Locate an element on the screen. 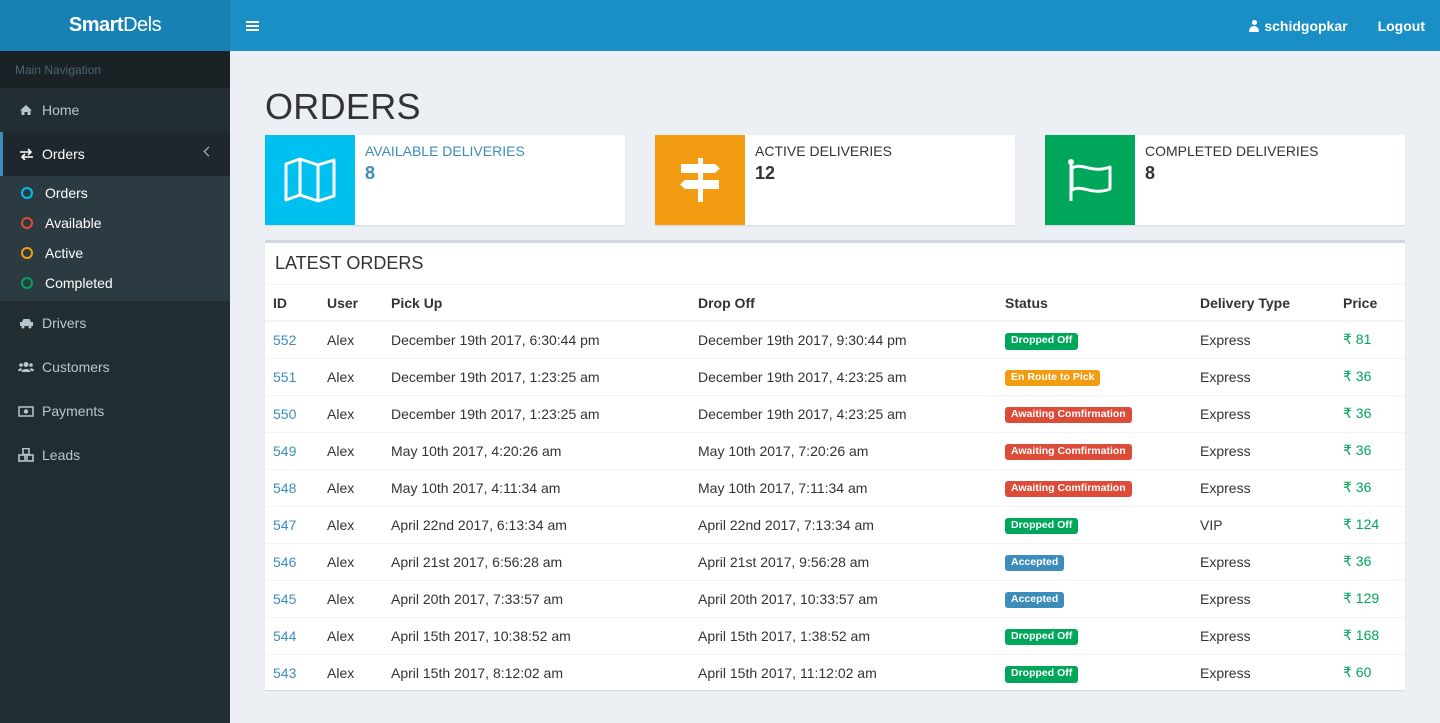  price-cell: ₹ 168 is located at coordinates (1370, 635).